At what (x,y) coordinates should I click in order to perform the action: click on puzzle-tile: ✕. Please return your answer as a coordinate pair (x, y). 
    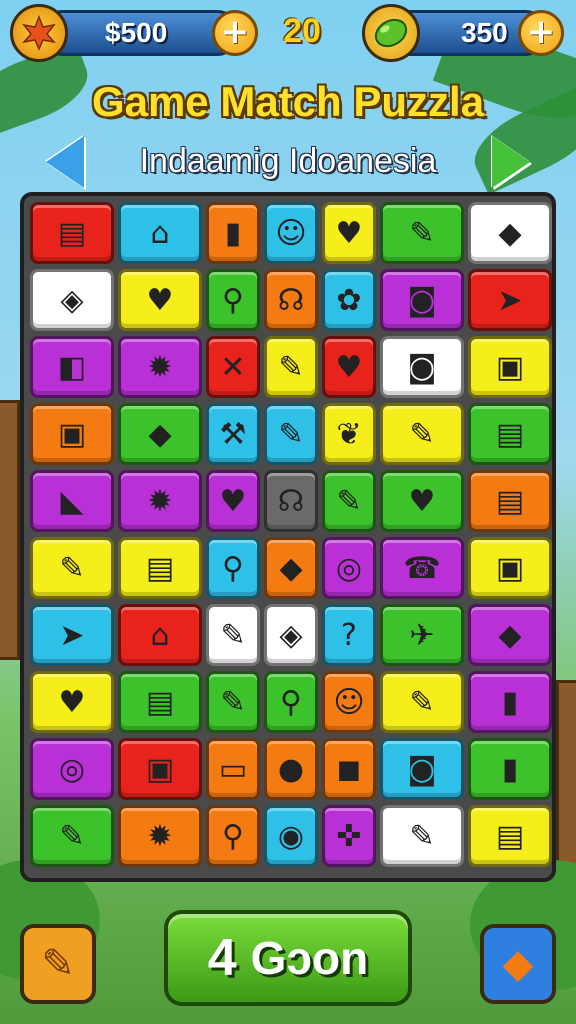
    Looking at the image, I should click on (233, 367).